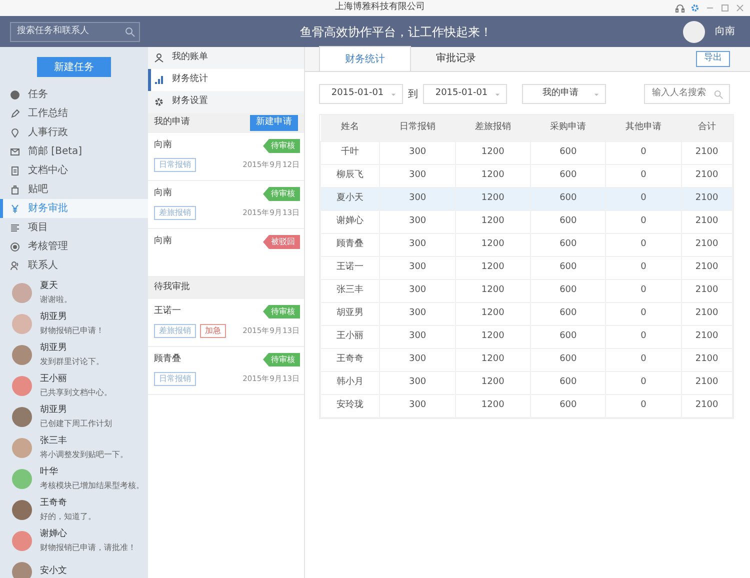 The width and height of the screenshot is (750, 578). What do you see at coordinates (54, 503) in the screenshot?
I see `contact-name: 王奇奇` at bounding box center [54, 503].